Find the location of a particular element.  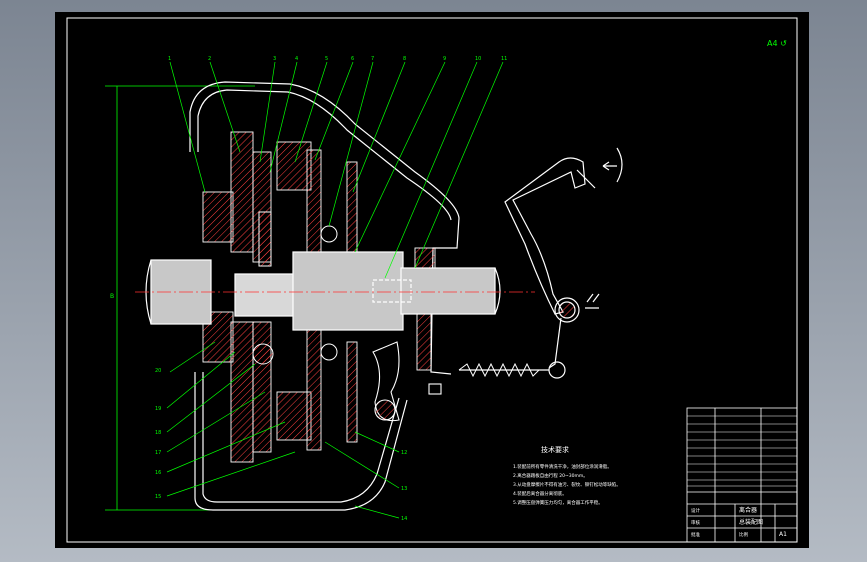

part-label: 7 is located at coordinates (372, 59).